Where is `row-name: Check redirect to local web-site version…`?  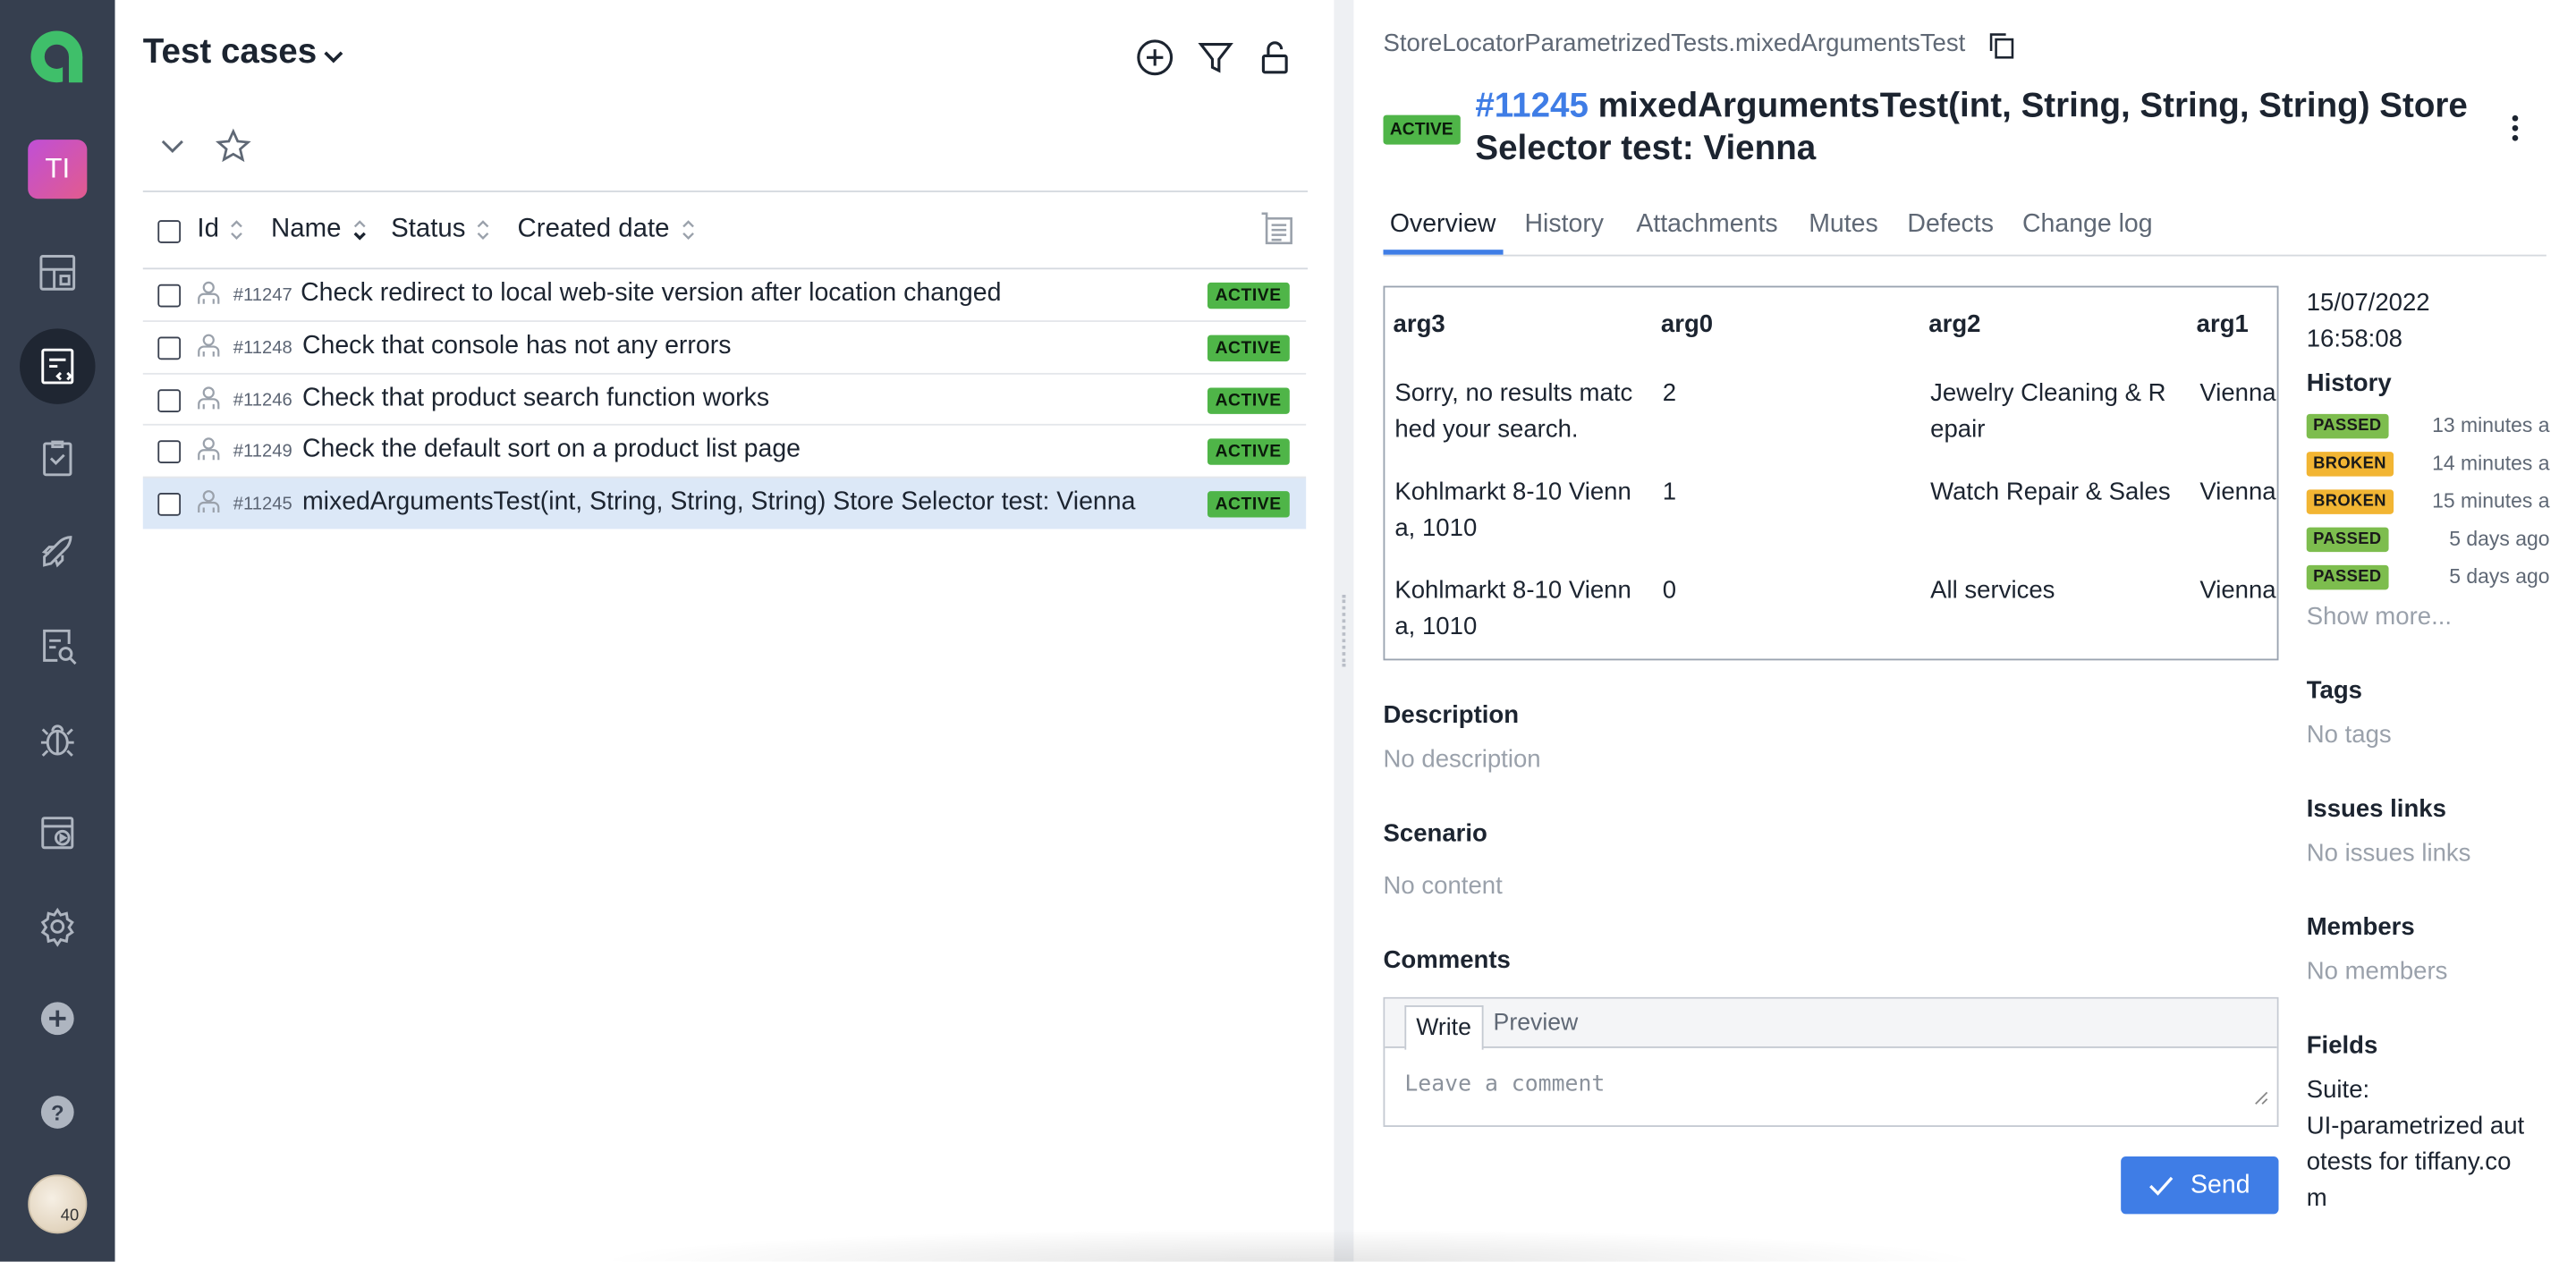 row-name: Check redirect to local web-site version… is located at coordinates (651, 293).